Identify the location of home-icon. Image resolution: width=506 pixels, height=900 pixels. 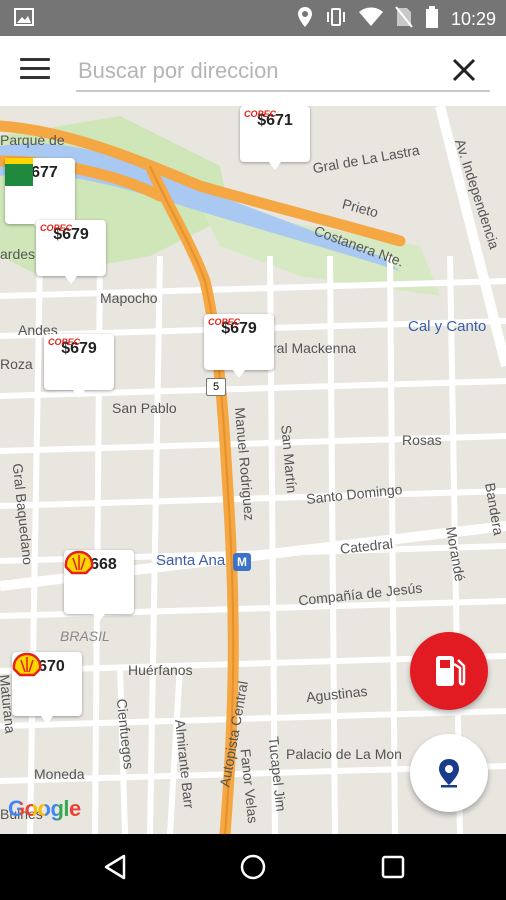
(253, 867).